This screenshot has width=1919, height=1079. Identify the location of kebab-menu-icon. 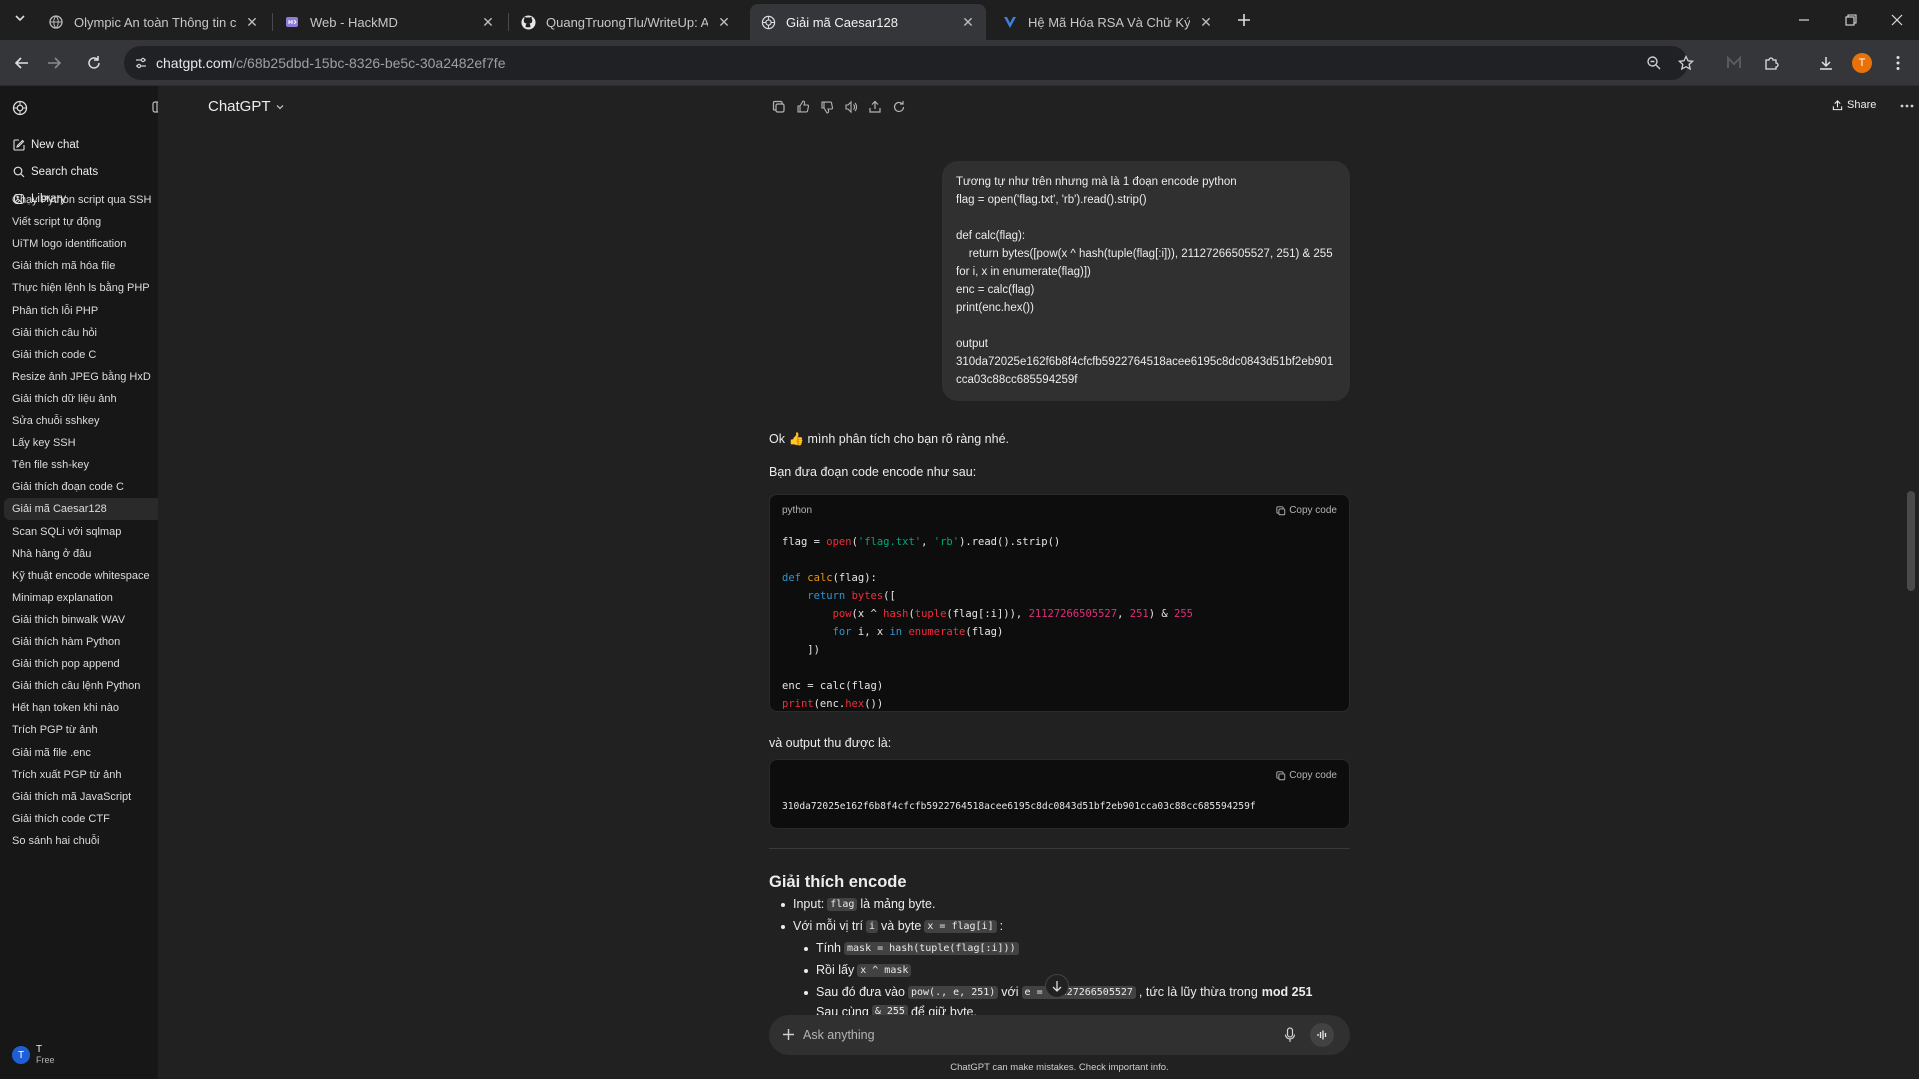
(1898, 63).